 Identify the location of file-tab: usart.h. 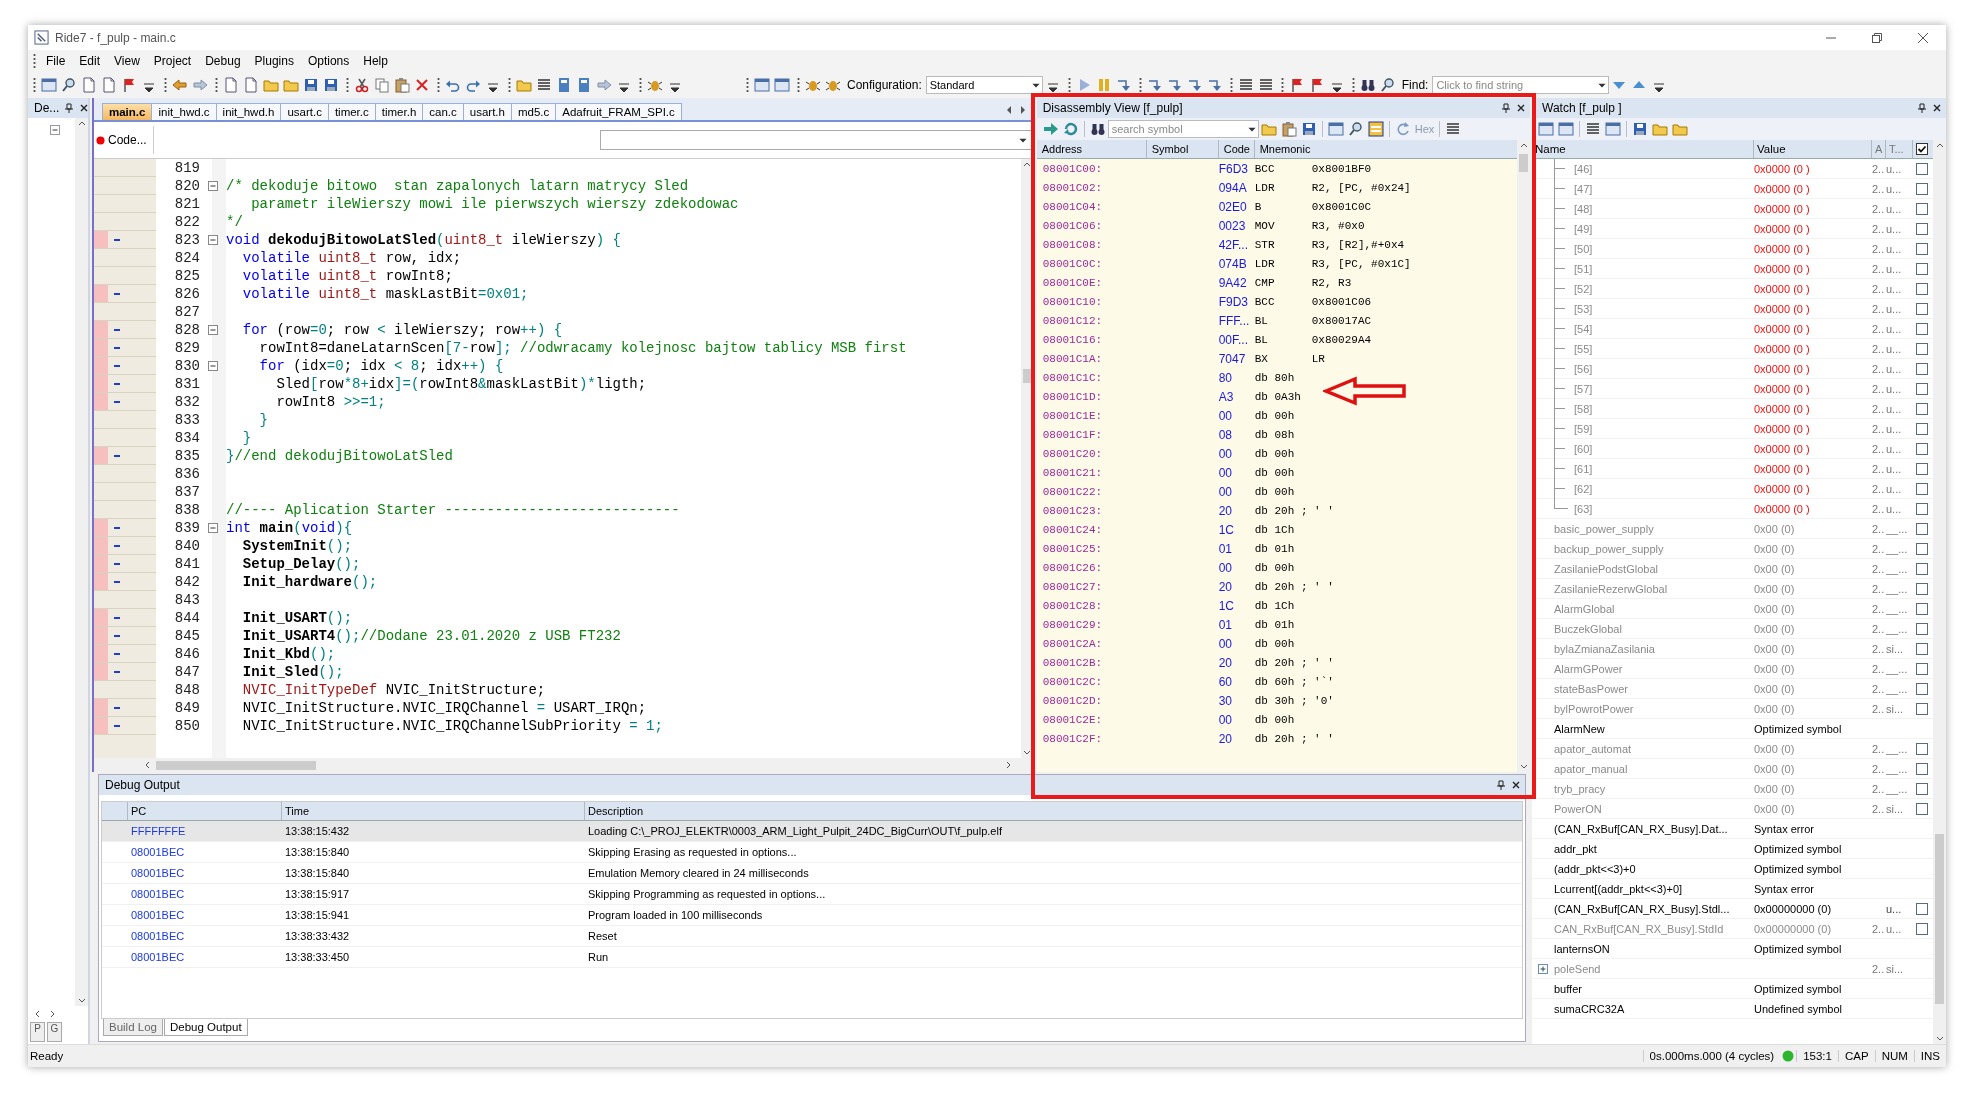
(487, 111).